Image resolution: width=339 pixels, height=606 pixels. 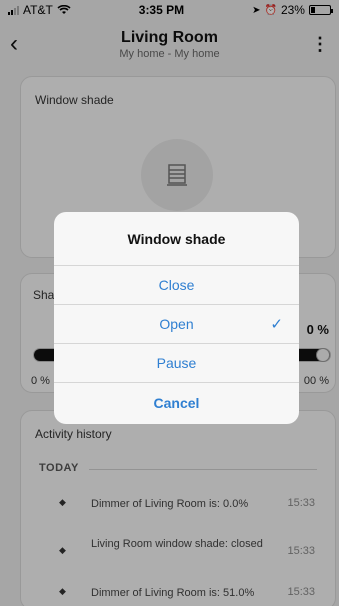 I want to click on dialog-cancel-label: Cancel, so click(x=176, y=402).